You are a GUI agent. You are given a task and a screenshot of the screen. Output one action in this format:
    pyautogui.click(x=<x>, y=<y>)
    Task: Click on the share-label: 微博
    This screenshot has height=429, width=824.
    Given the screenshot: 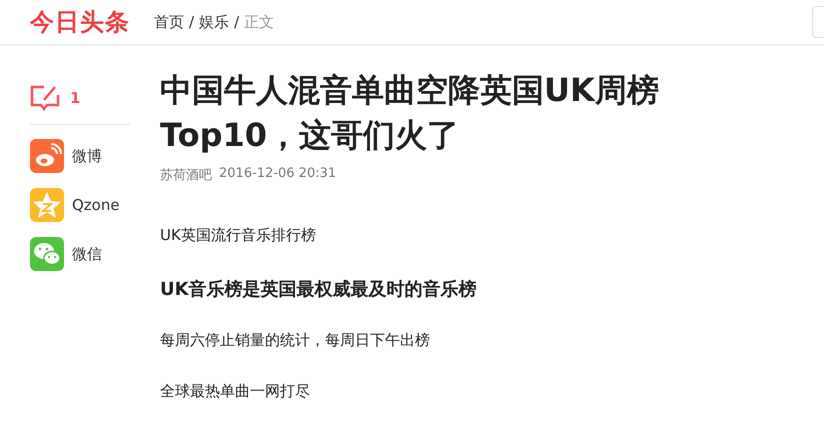 What is the action you would take?
    pyautogui.click(x=87, y=156)
    